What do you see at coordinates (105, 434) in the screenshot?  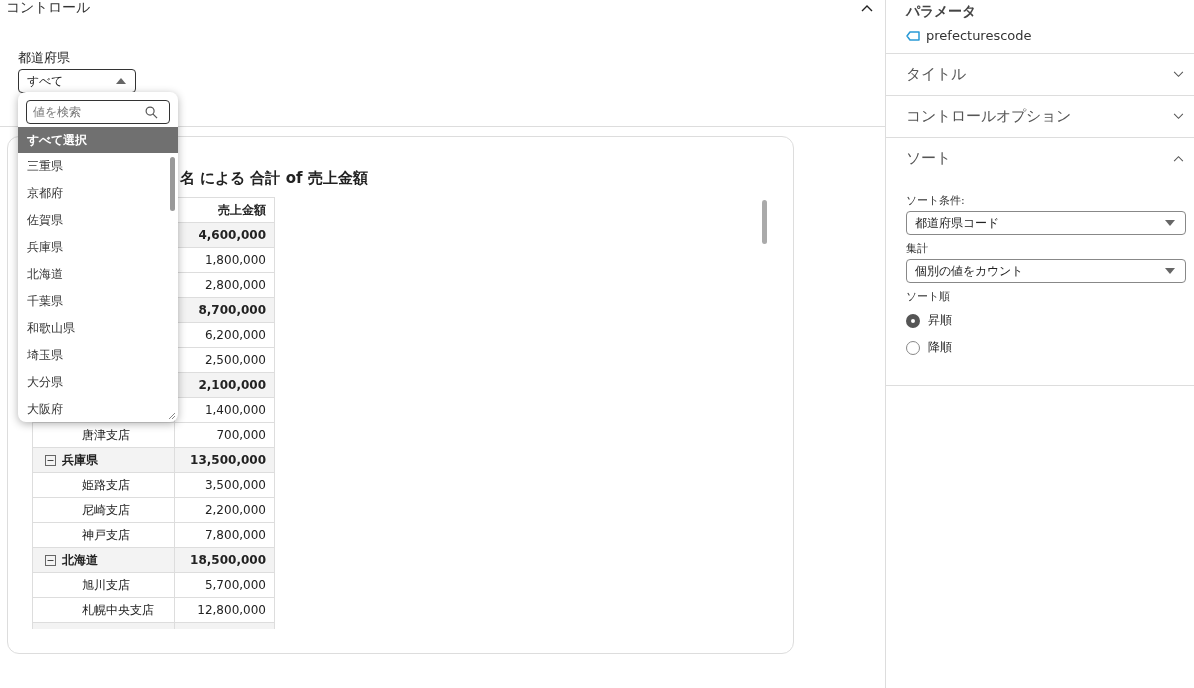 I see `row-label: 唐津支店` at bounding box center [105, 434].